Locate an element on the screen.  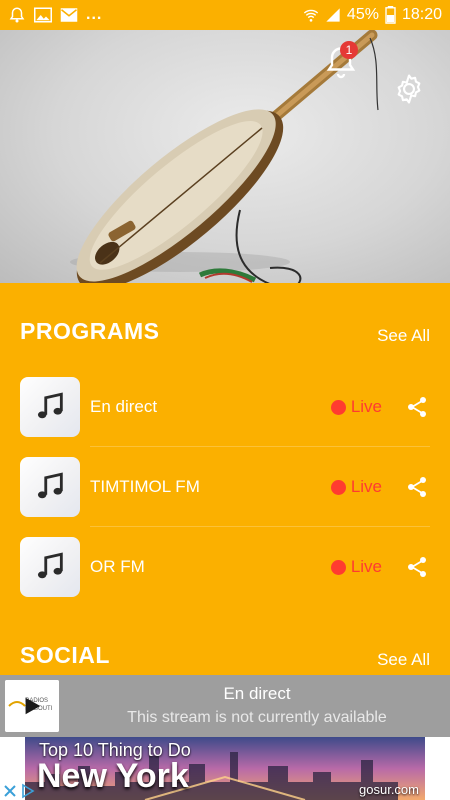
programs-title: PROGRAMS is located at coordinates (90, 331).